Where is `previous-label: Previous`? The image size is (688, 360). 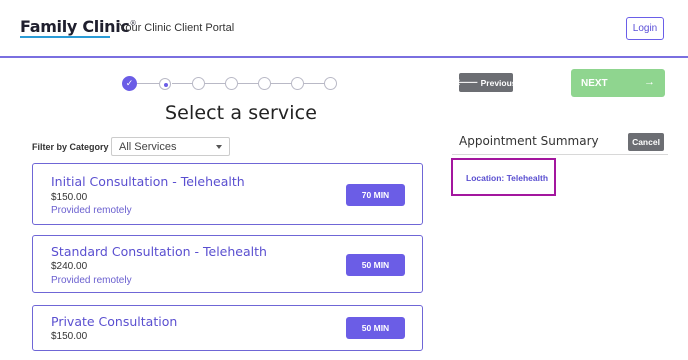 previous-label: Previous is located at coordinates (498, 82).